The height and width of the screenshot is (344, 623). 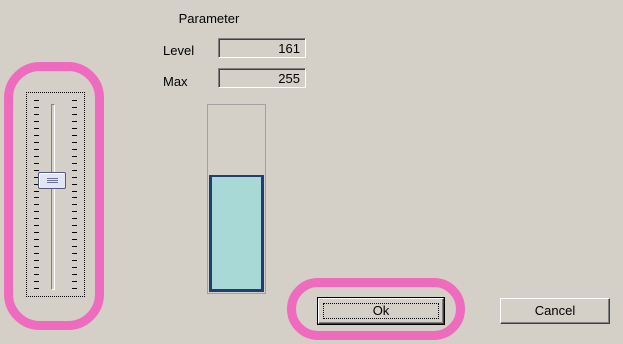 I want to click on ok-button-label: Ok, so click(x=381, y=310).